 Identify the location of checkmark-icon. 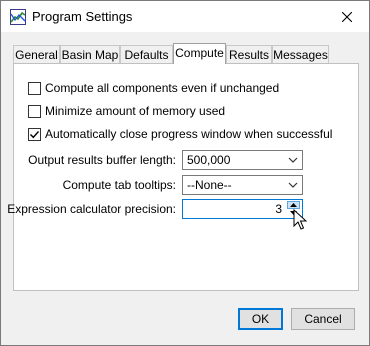
(35, 134).